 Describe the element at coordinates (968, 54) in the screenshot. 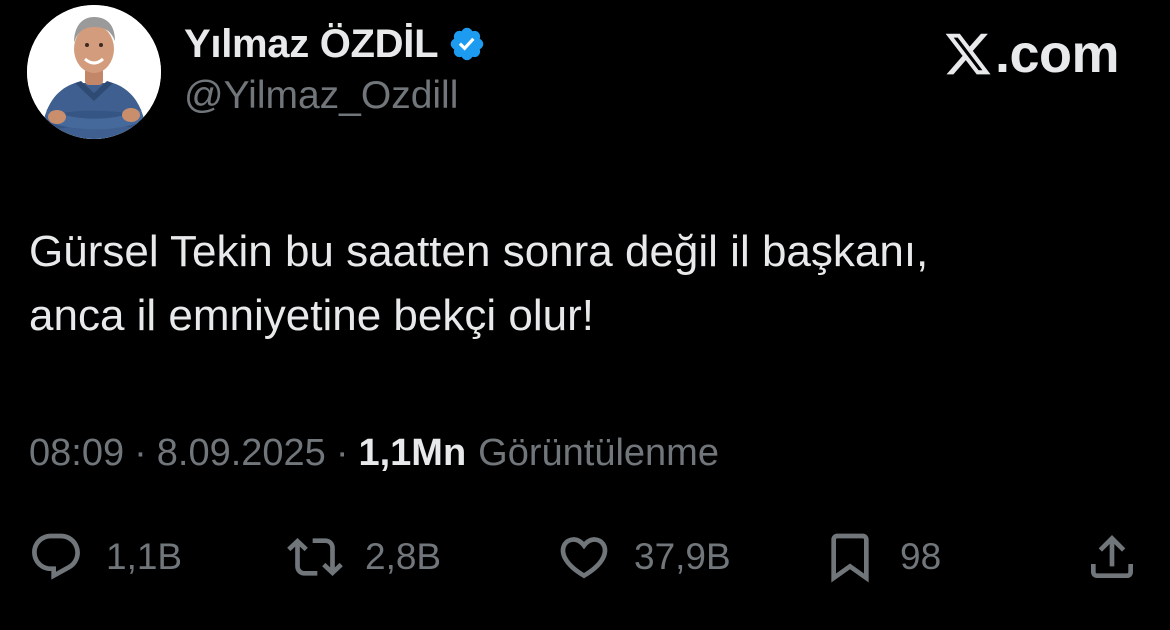

I see `x-logo-icon` at that location.